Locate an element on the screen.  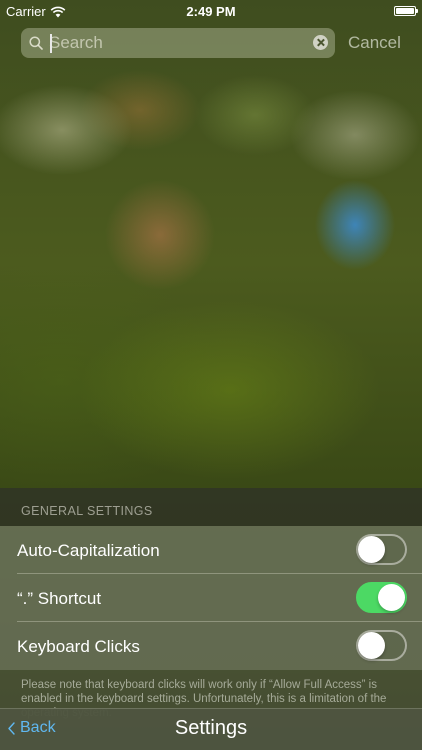
setting-row-auto-capitalization: Auto-Capitalization is located at coordinates (211, 550).